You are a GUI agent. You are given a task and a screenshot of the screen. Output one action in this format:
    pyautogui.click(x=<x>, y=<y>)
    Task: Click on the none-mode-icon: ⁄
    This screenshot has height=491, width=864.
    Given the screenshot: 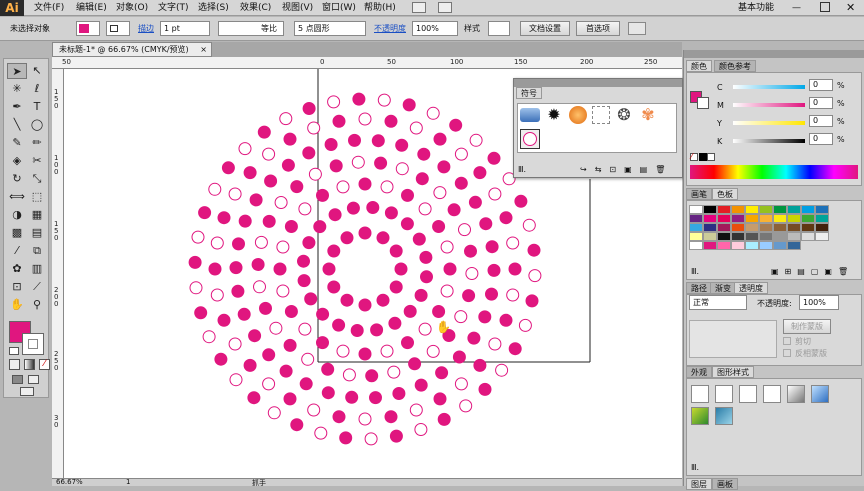 What is the action you would take?
    pyautogui.click(x=44, y=364)
    